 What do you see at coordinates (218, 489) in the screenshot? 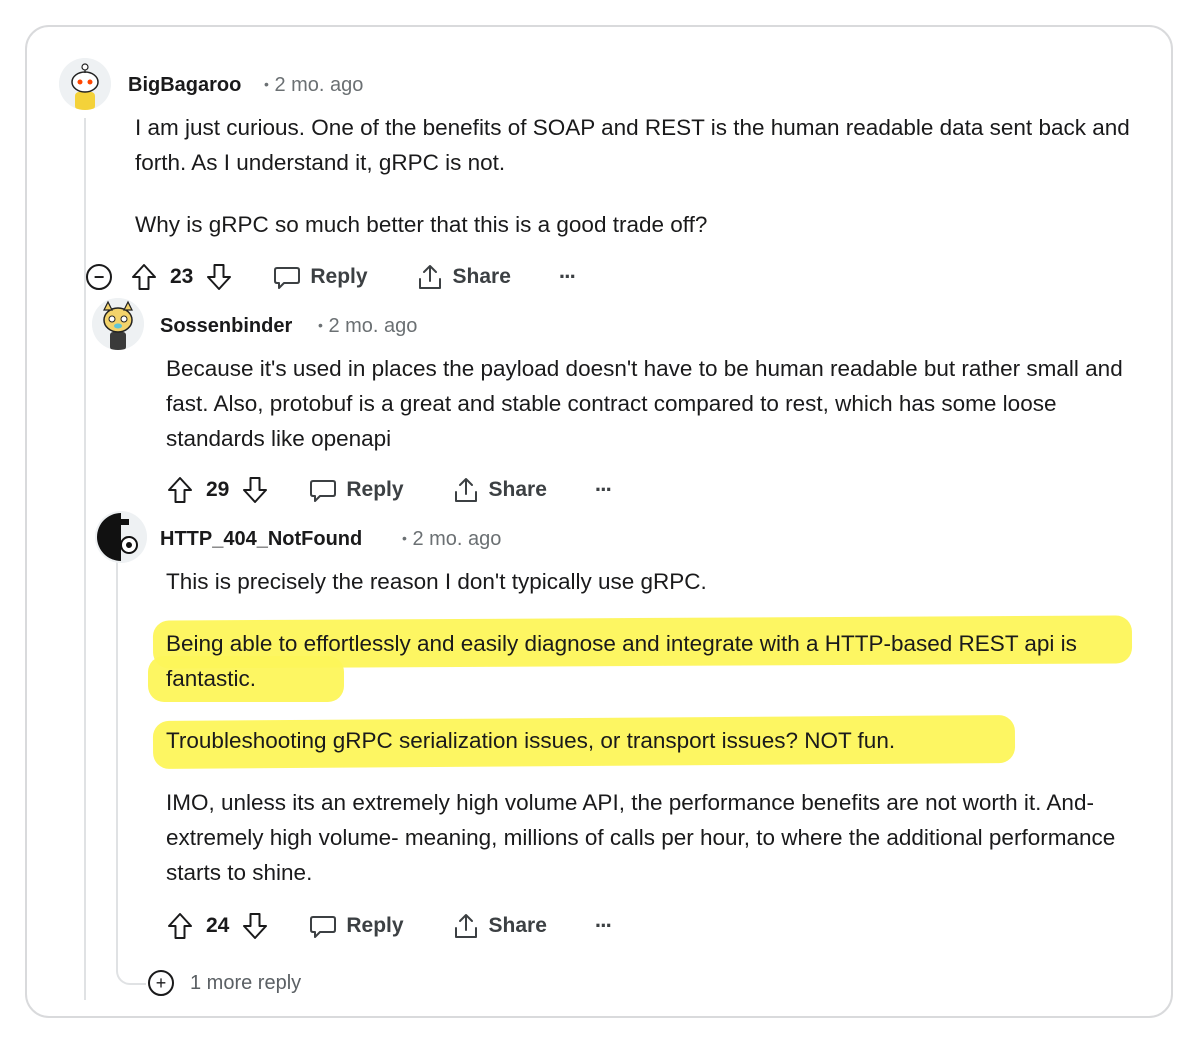
I see `vote-count: 29` at bounding box center [218, 489].